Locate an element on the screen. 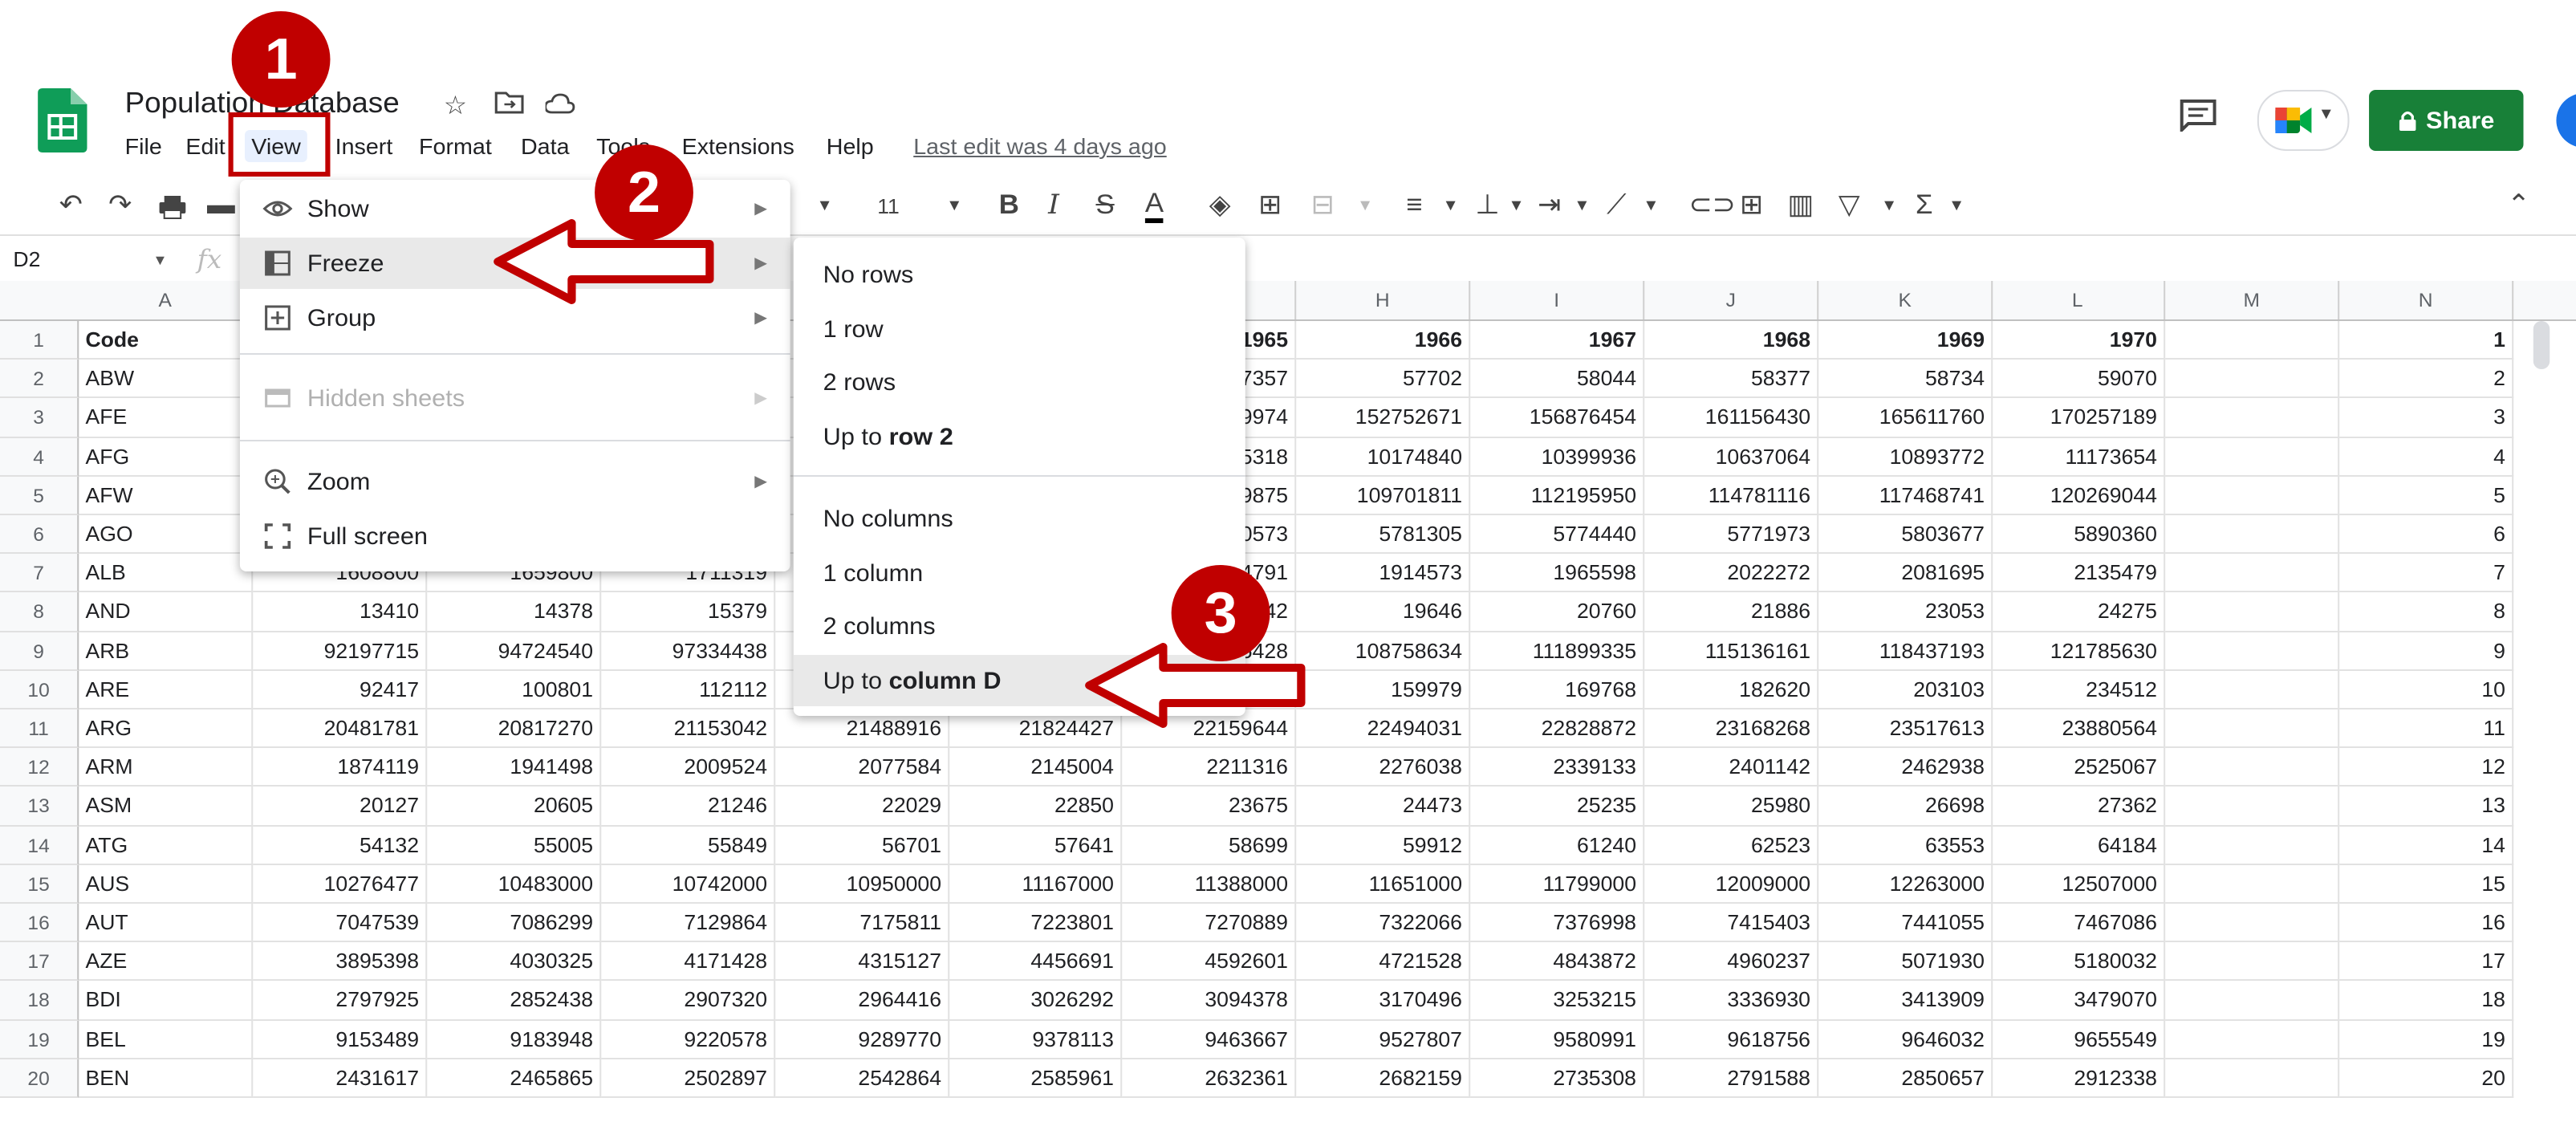  strikethrough-icon: S is located at coordinates (1104, 205).